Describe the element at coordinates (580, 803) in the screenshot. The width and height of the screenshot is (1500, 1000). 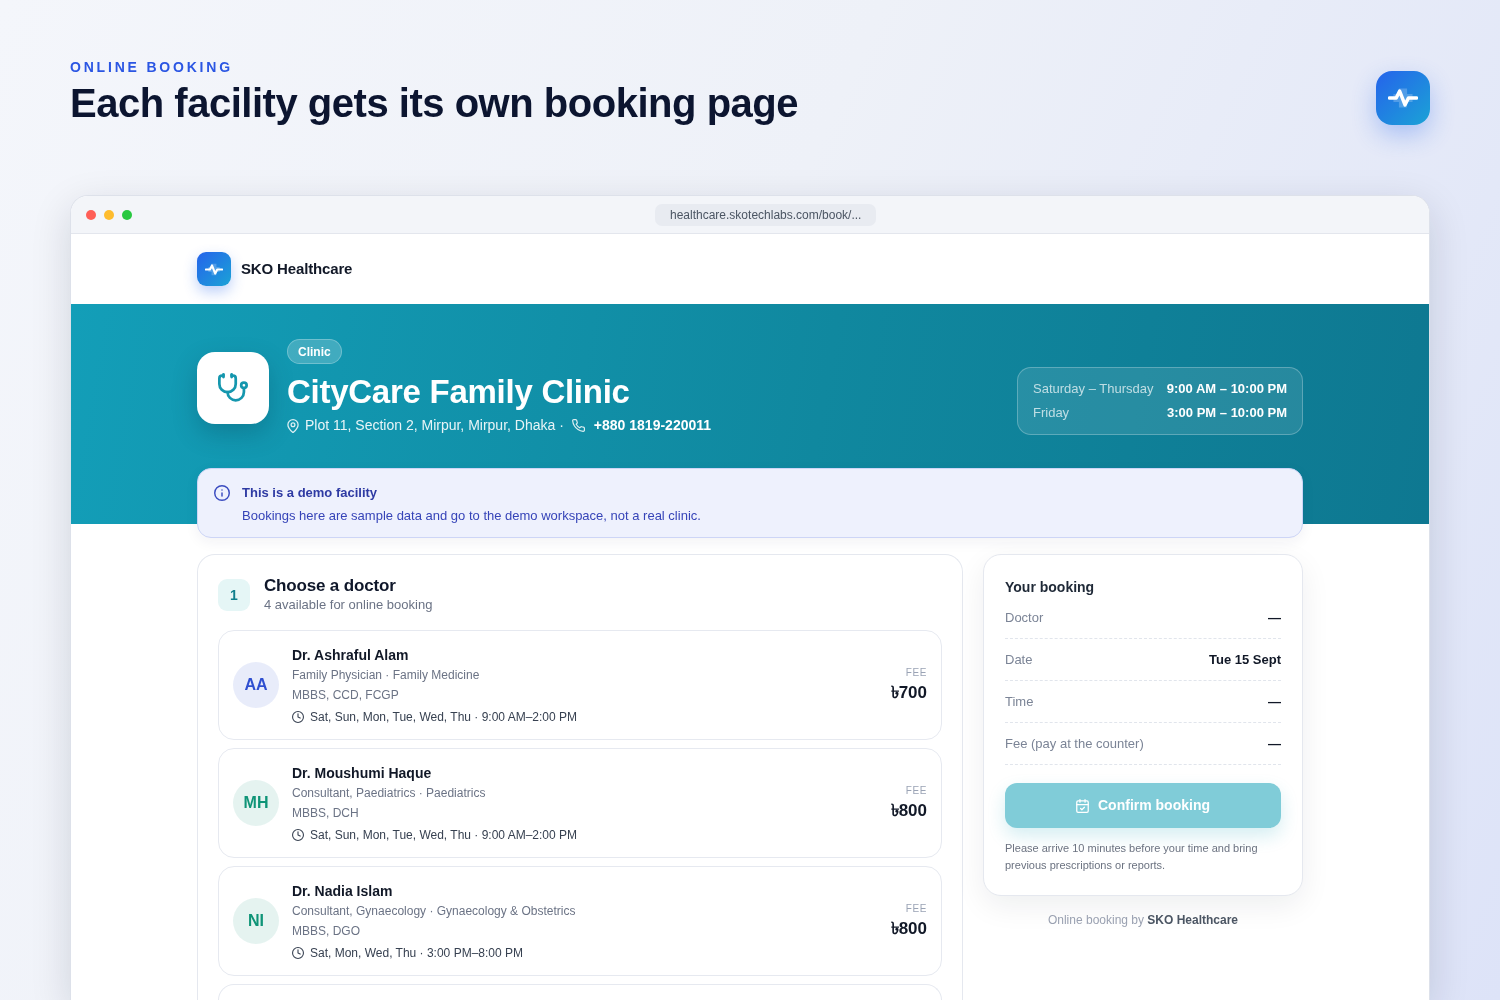
I see `doctor-card: MH Dr. Moushumi Haque Consultant, Paediatrics · Paediatrics MBBS, DCH Sat, Sun, Mon, Tue, Wed, Thu · 9:00 AM–2:00 PM FEE ৳800` at that location.